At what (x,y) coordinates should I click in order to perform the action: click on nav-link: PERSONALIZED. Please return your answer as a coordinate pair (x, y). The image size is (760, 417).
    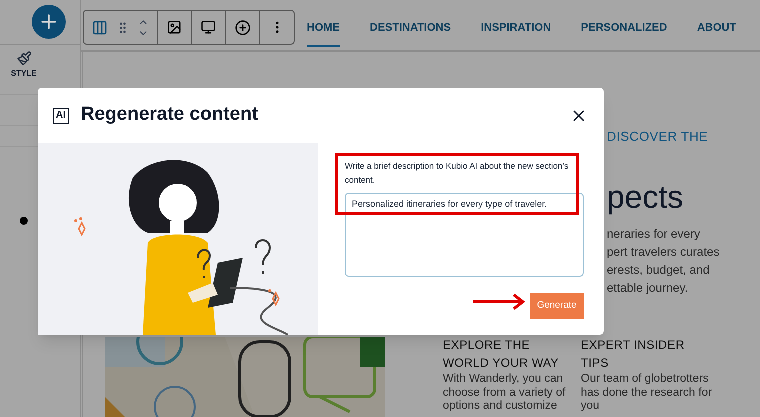
    Looking at the image, I should click on (624, 33).